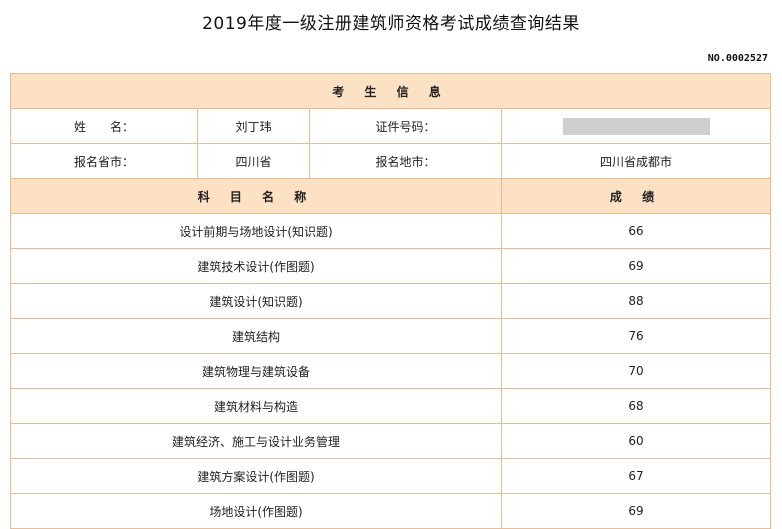  I want to click on subject-score: 76, so click(636, 336).